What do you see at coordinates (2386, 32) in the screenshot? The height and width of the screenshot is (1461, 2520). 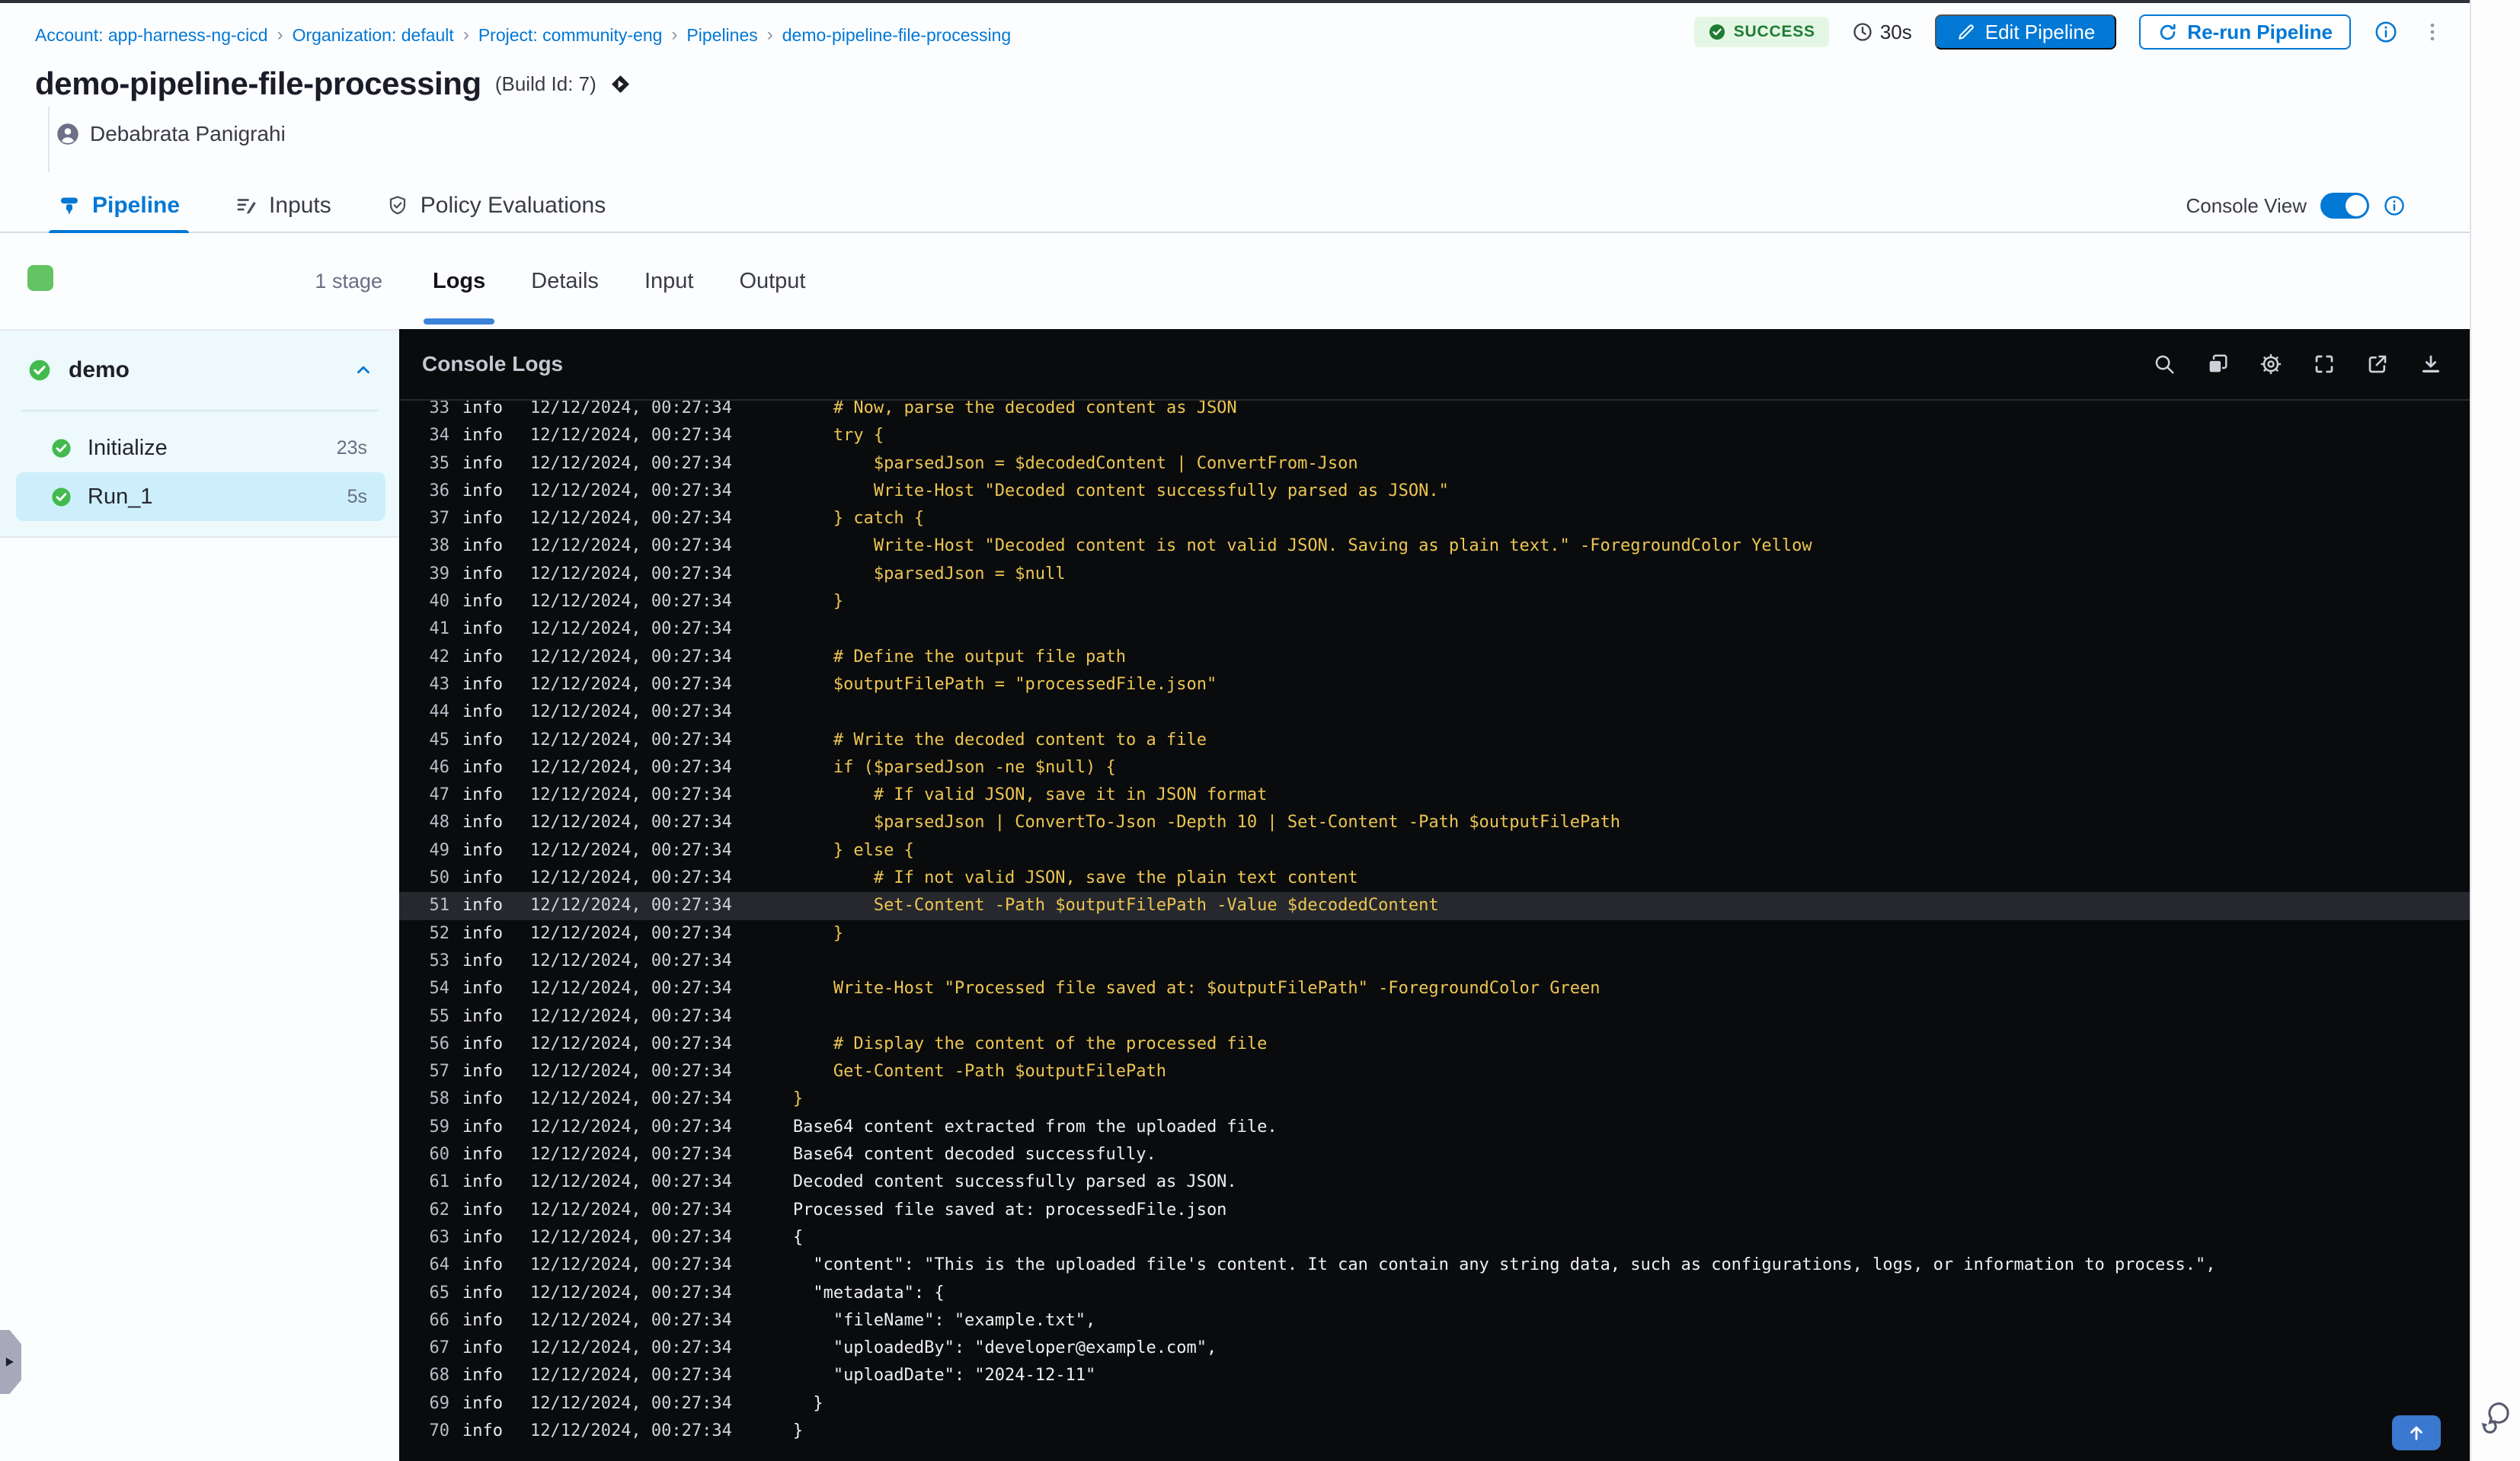 I see `info-icon` at bounding box center [2386, 32].